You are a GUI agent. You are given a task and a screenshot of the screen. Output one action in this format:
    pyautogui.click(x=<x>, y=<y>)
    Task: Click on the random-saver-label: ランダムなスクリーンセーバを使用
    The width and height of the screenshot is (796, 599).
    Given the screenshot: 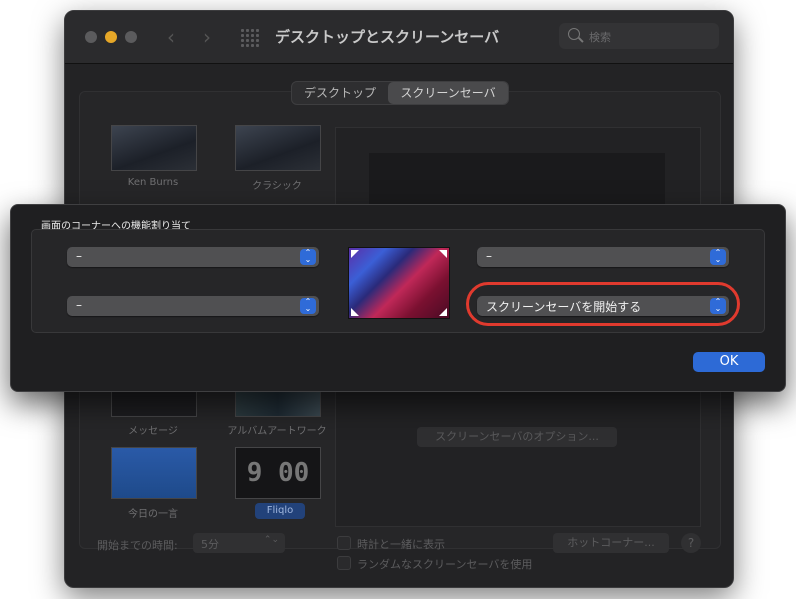 What is the action you would take?
    pyautogui.click(x=445, y=564)
    